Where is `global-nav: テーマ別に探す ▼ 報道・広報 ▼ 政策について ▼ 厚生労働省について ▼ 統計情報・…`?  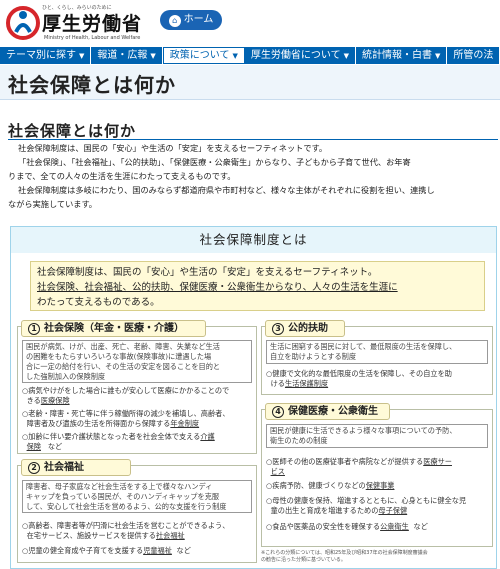 global-nav: テーマ別に探す ▼ 報道・広報 ▼ 政策について ▼ 厚生労働省について ▼ 統計情報・… is located at coordinates (250, 55).